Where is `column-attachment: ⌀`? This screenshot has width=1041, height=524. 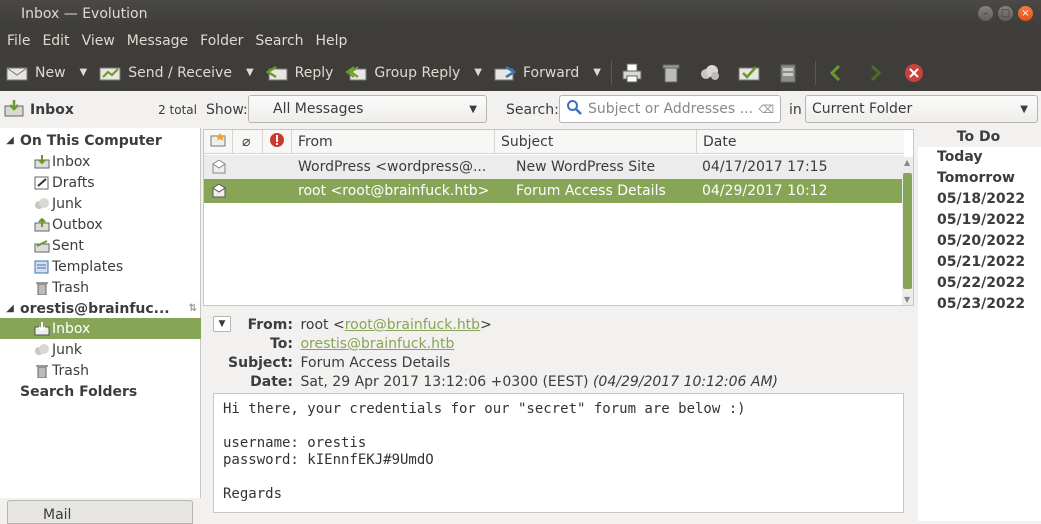 column-attachment: ⌀ is located at coordinates (248, 142).